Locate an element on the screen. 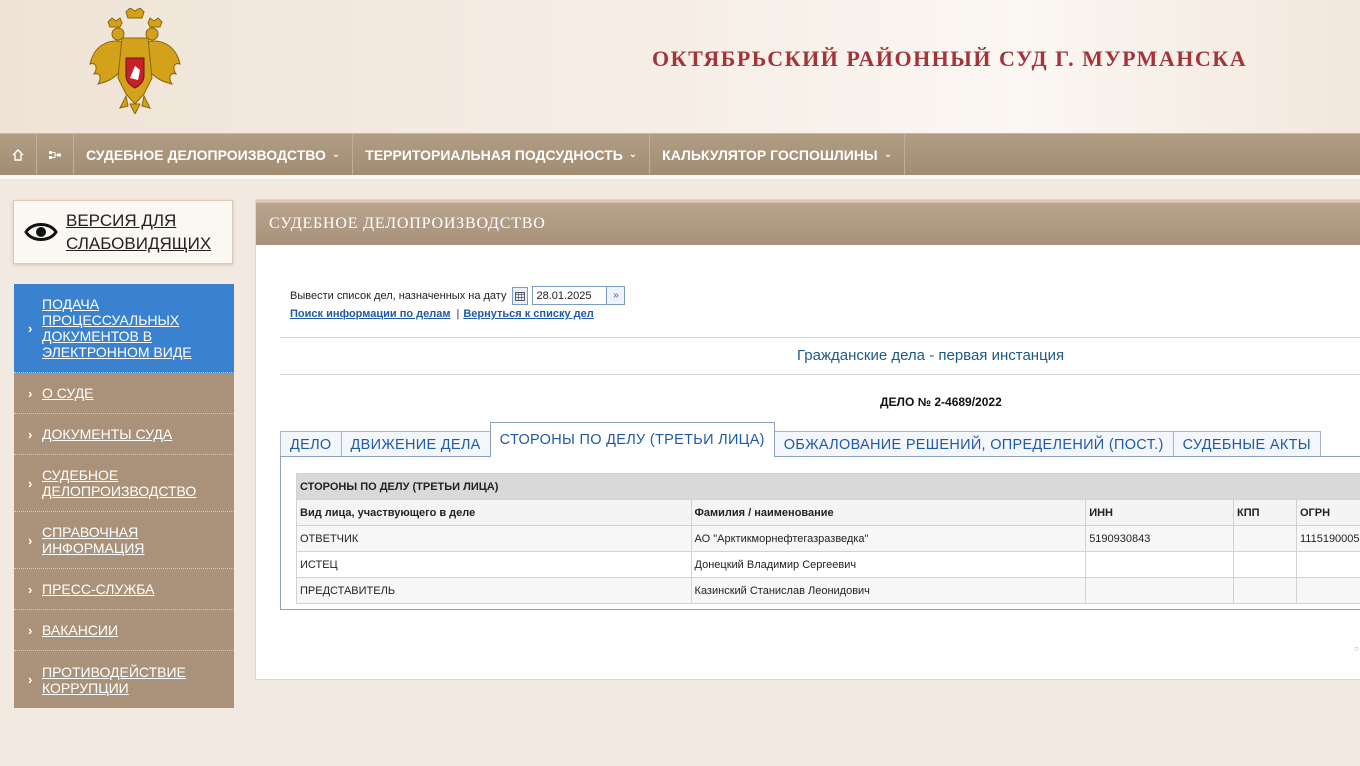  double-chevron-right-icon: » is located at coordinates (616, 295).